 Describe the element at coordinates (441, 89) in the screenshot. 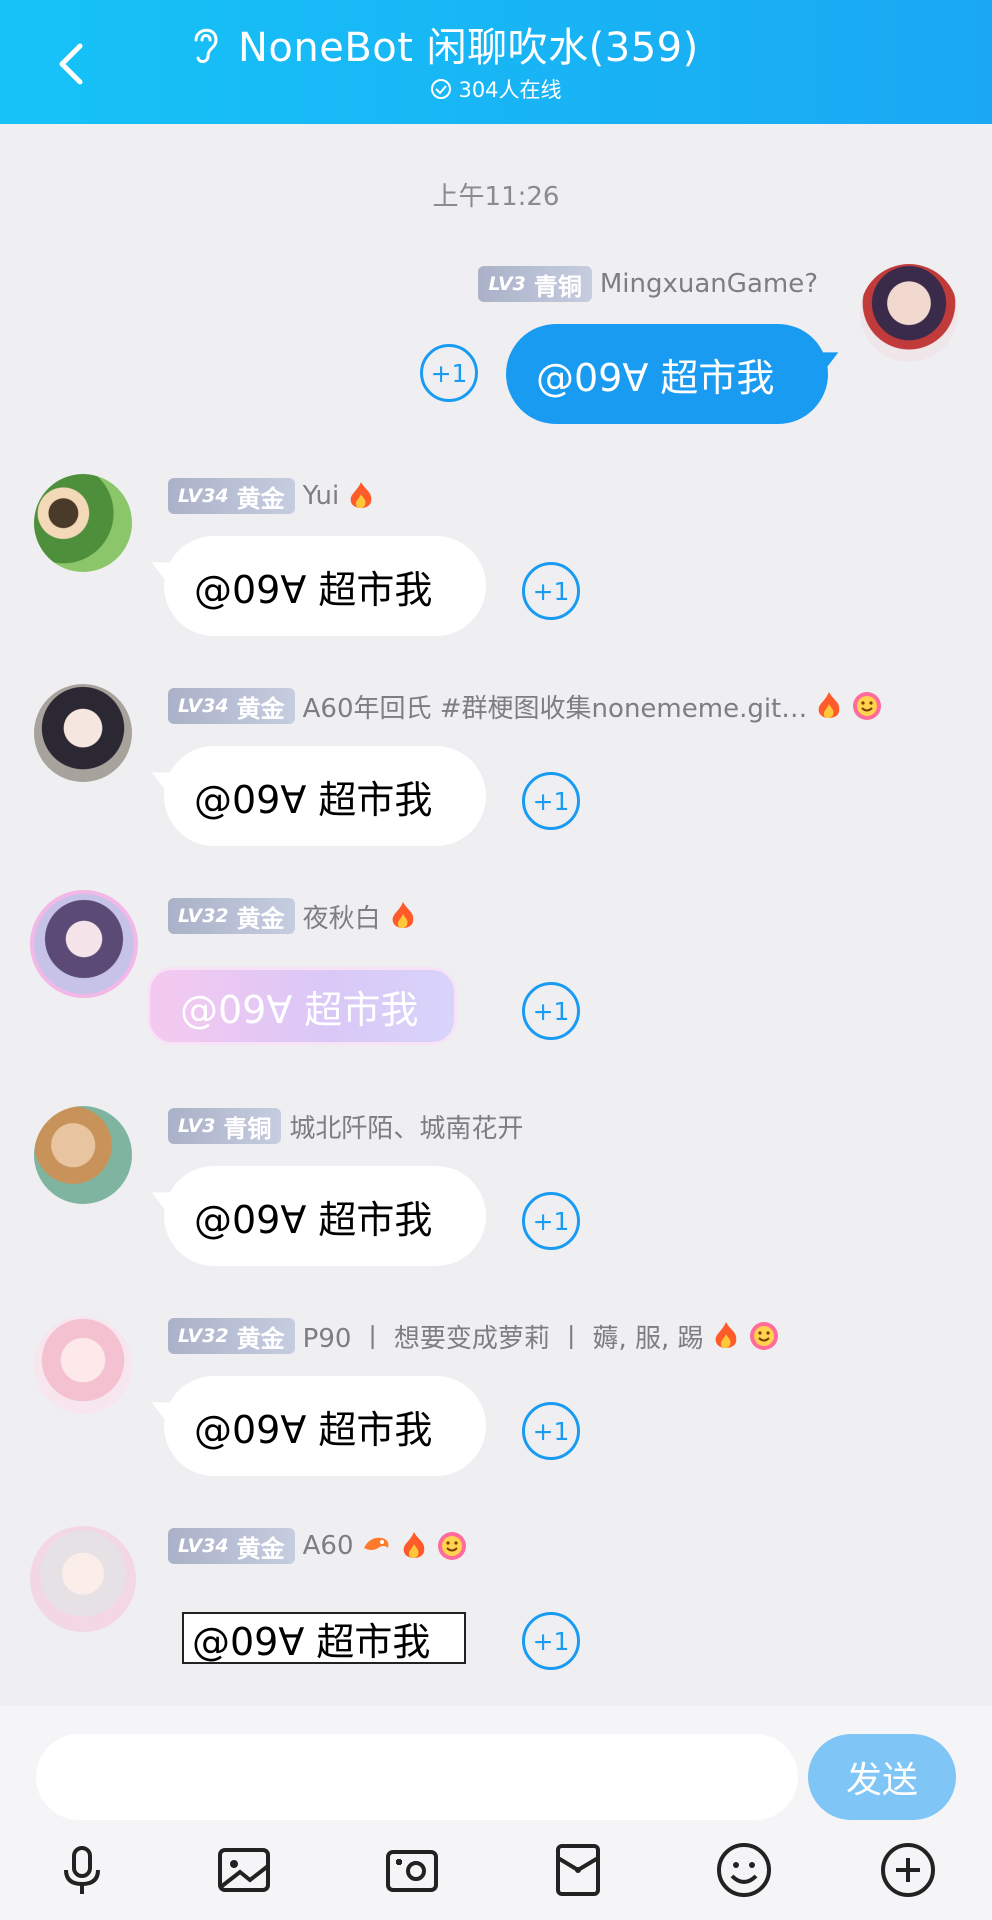

I see `check-circle-icon` at that location.